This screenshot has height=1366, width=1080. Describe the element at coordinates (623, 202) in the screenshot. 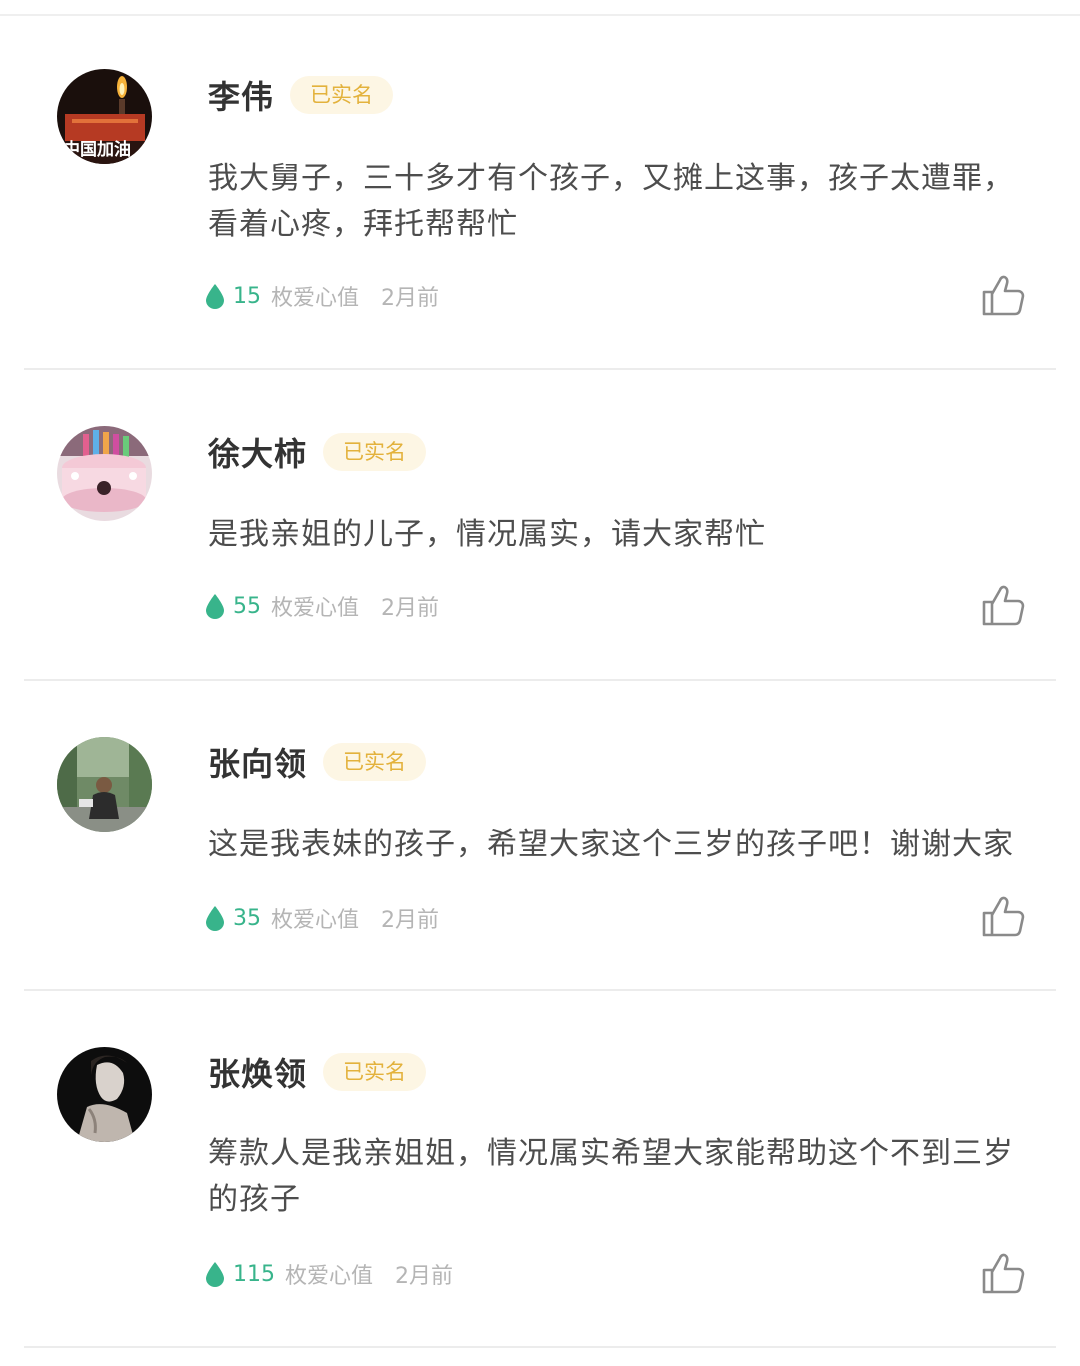

I see `comment-text: 我大舅子，三十多才有个孩子，又摊上这事，孩子太遭罪， 看着心疼，拜托帮帮忙` at that location.